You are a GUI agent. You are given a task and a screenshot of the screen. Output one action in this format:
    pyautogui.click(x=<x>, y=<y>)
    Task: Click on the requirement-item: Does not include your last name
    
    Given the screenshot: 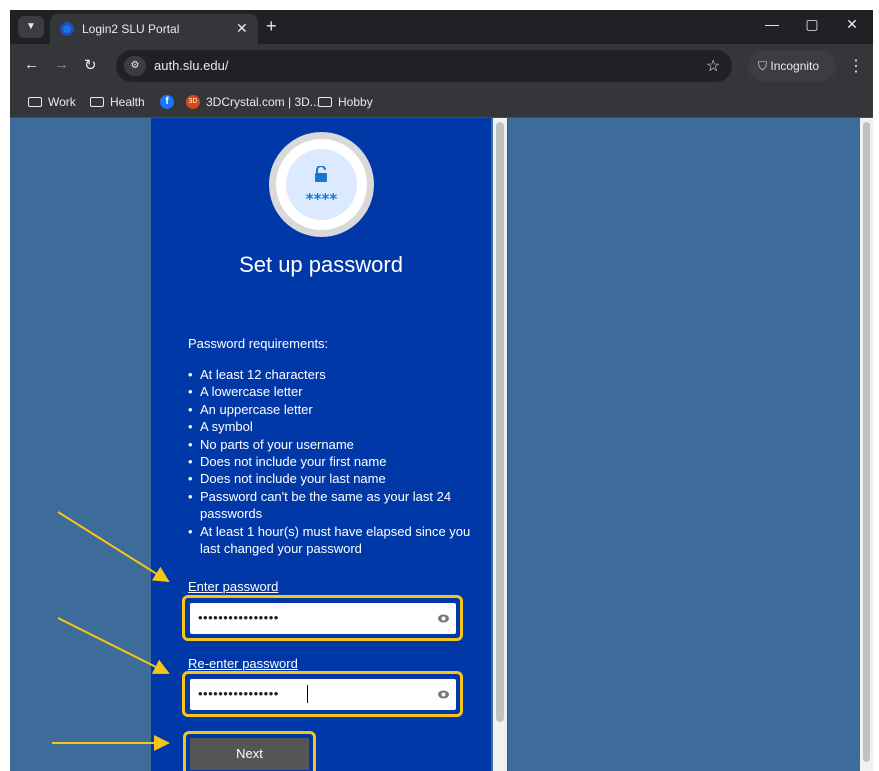 What is the action you would take?
    pyautogui.click(x=333, y=479)
    